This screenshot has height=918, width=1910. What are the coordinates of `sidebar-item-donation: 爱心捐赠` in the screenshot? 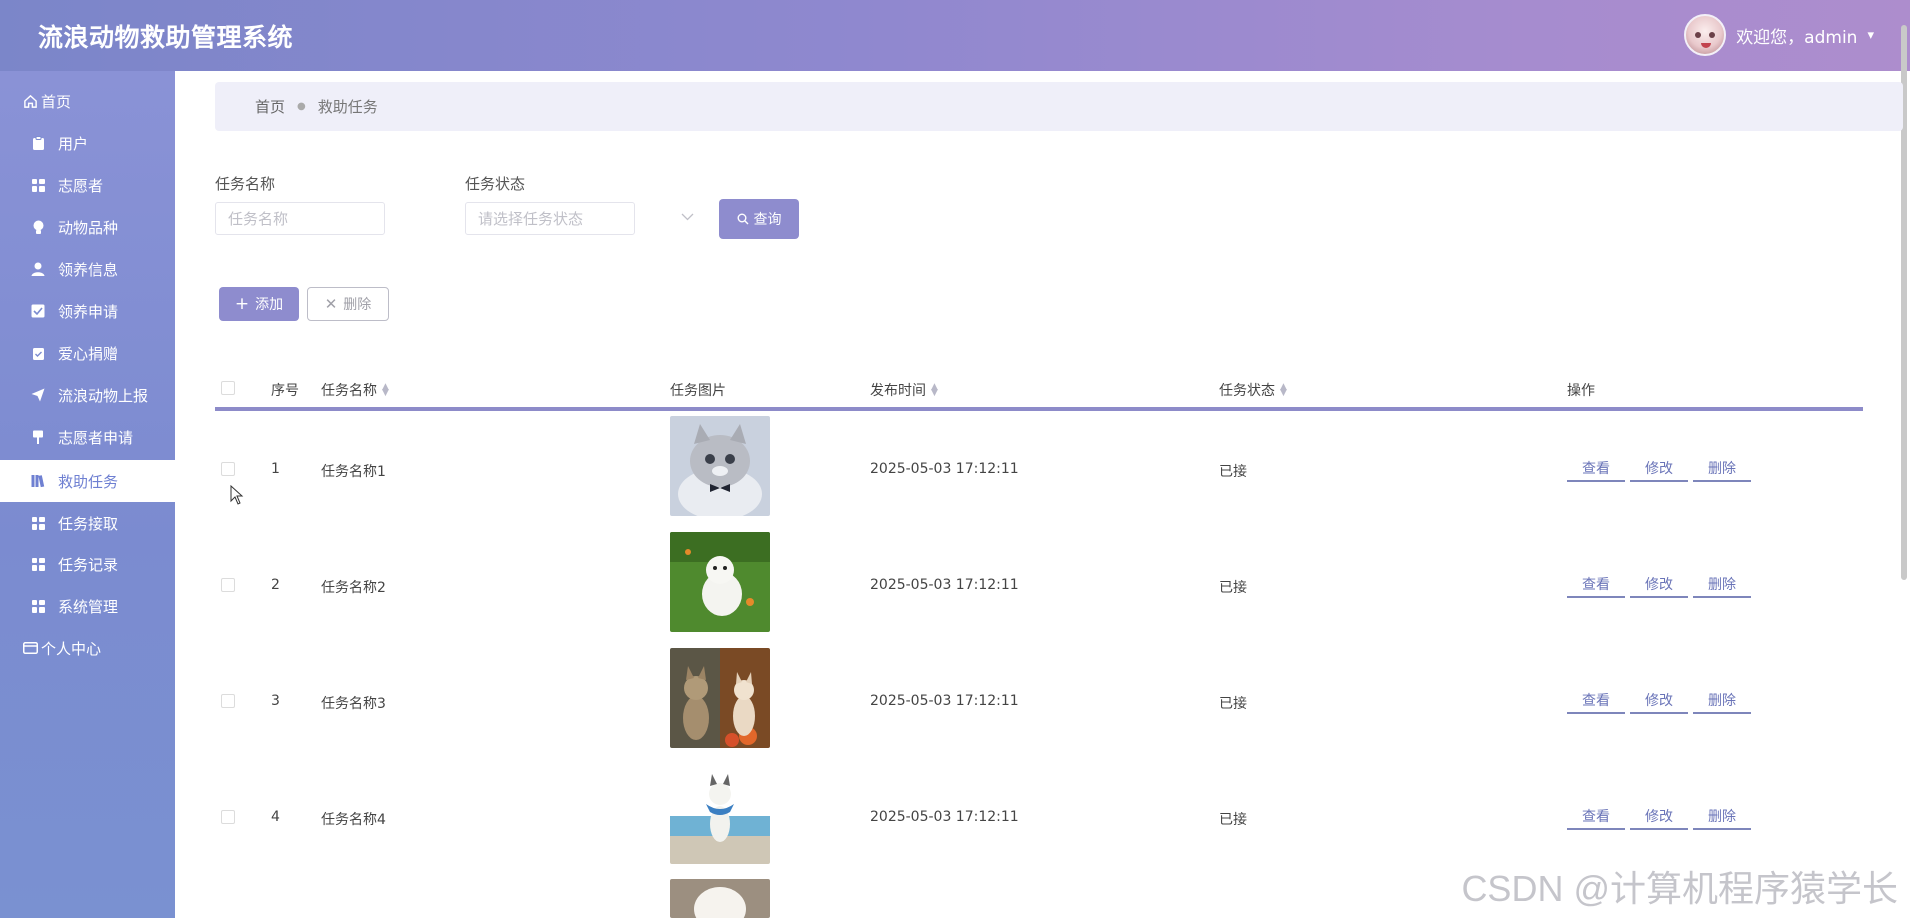 It's located at (87, 353).